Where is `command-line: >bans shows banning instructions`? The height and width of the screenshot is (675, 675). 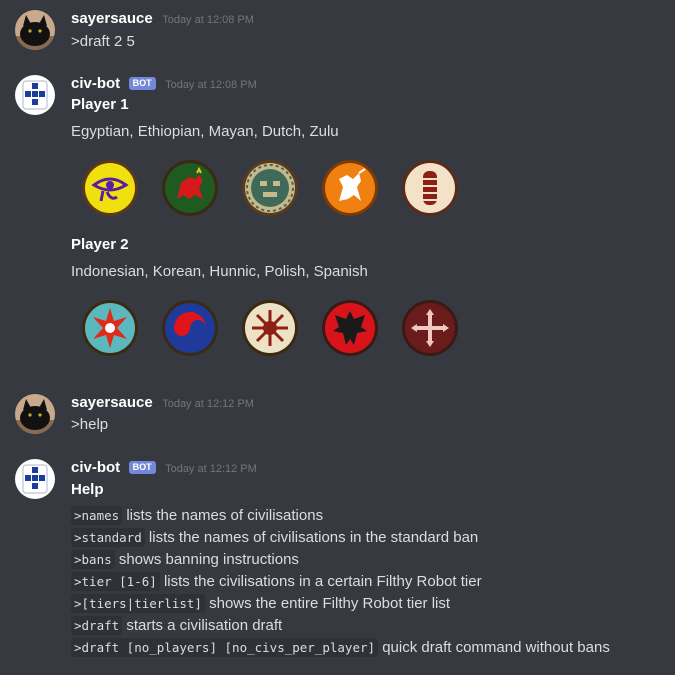
command-line: >bans shows banning instructions is located at coordinates (185, 560).